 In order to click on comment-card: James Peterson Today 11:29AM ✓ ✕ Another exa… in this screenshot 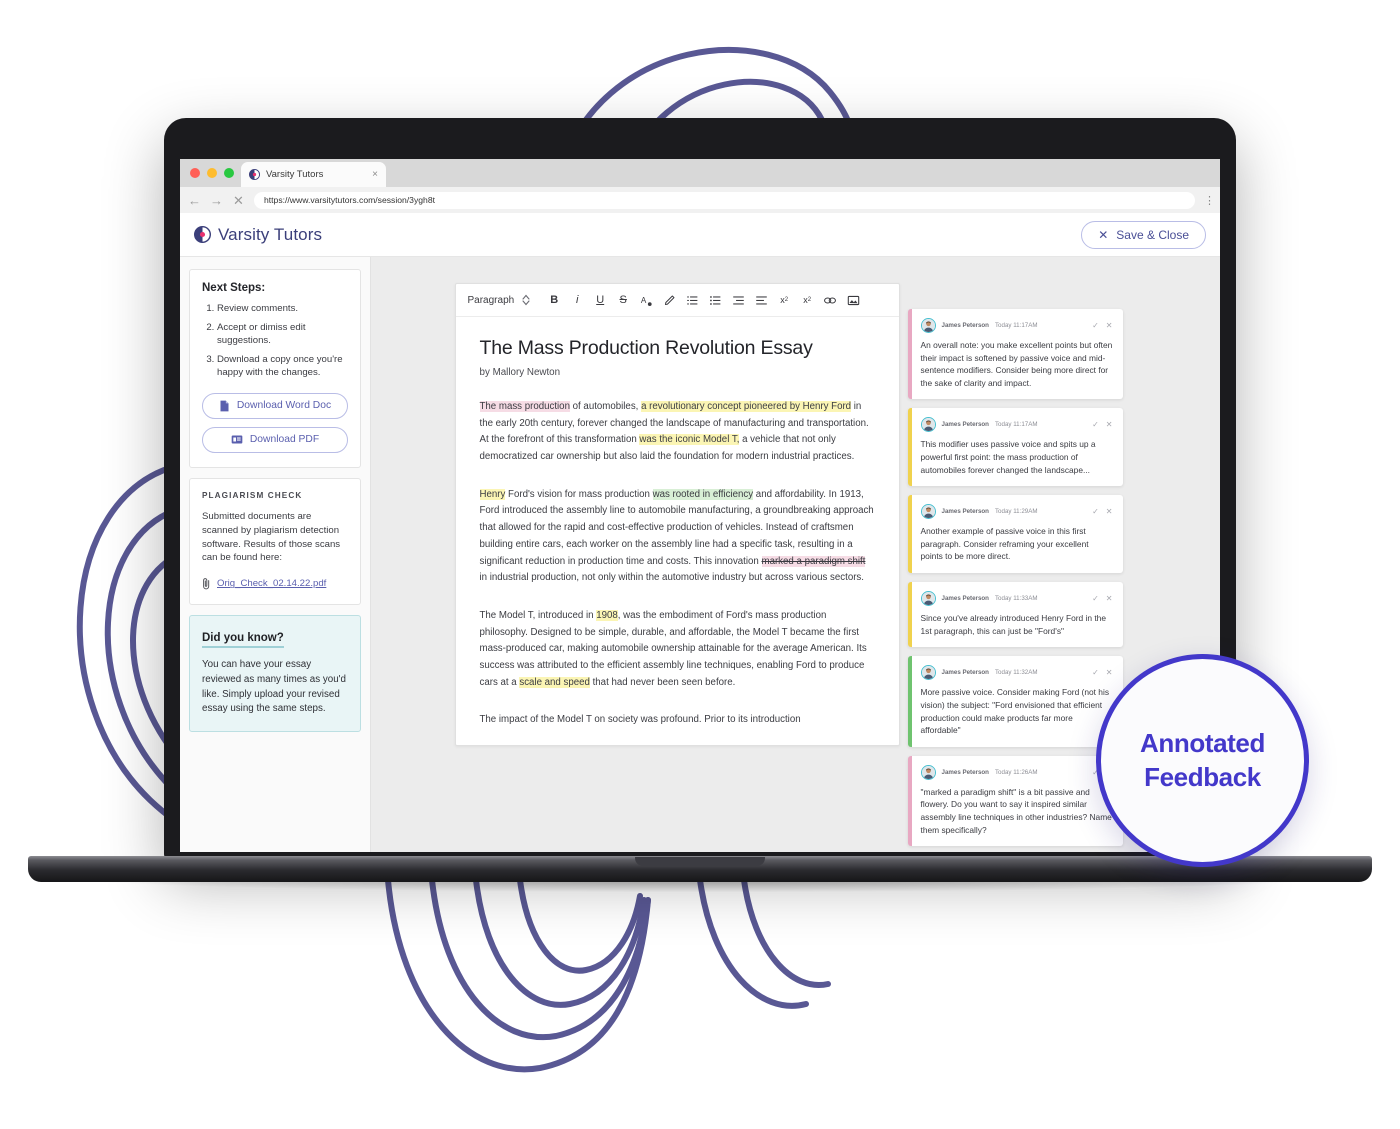, I will do `click(1015, 534)`.